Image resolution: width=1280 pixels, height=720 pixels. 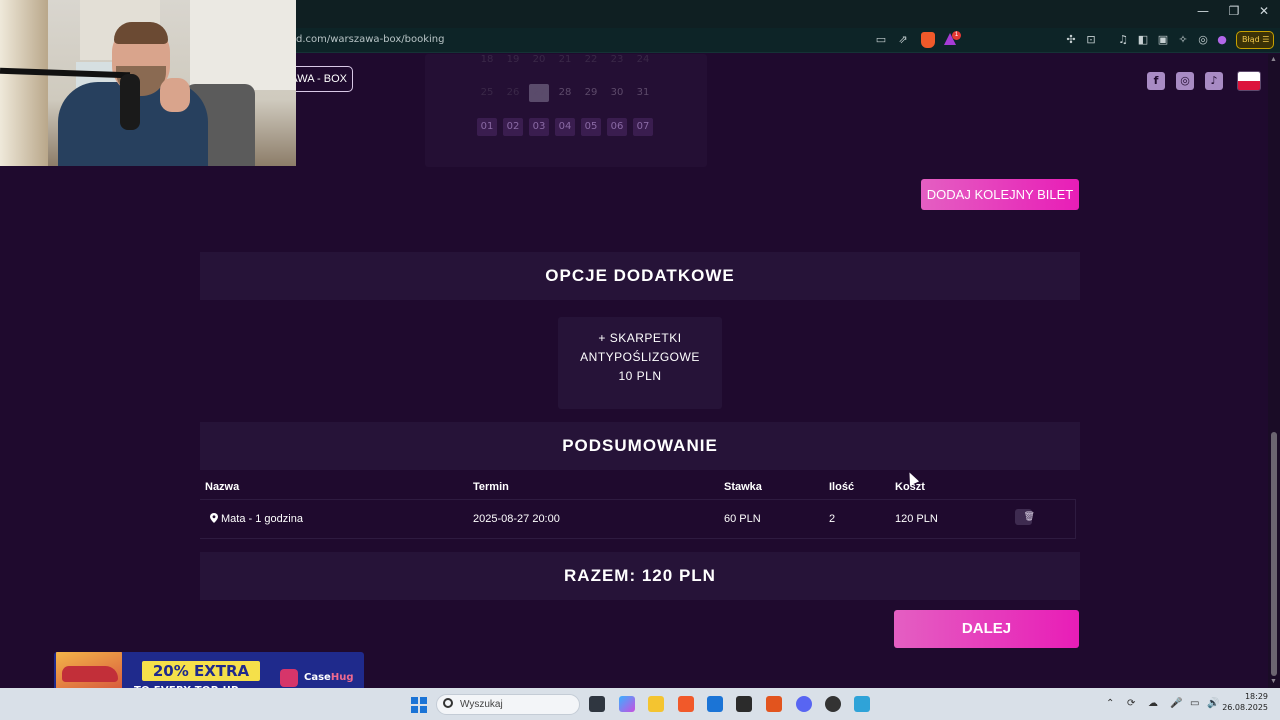 I want to click on tray-sync-icon: ⟳, so click(x=1131, y=703).